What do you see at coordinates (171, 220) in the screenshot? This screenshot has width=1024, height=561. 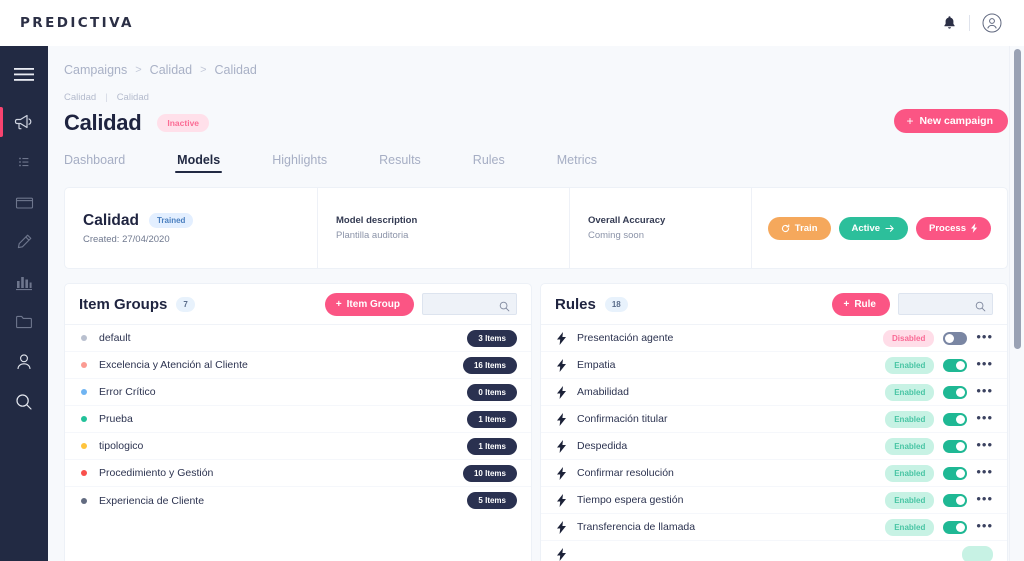 I see `model-status-badge: Trained` at bounding box center [171, 220].